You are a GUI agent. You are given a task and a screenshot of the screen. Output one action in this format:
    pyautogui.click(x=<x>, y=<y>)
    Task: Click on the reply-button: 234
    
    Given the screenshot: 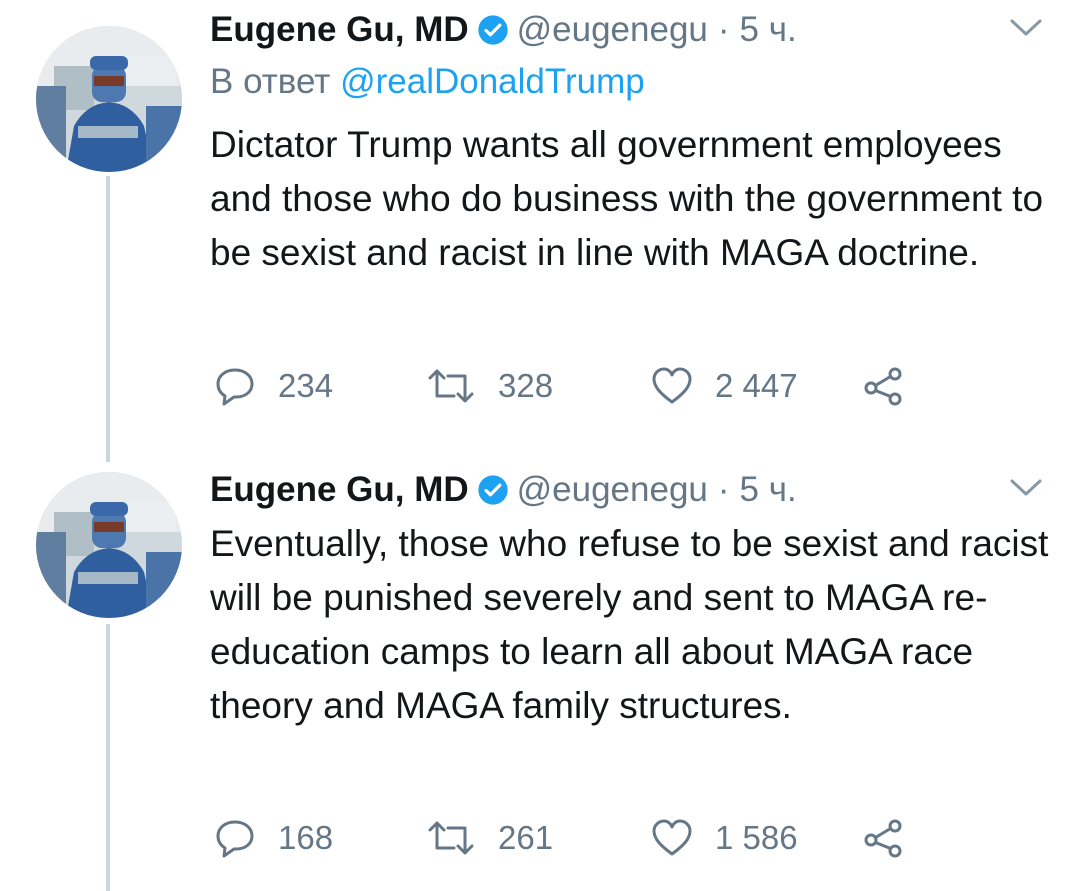 What is the action you would take?
    pyautogui.click(x=320, y=386)
    